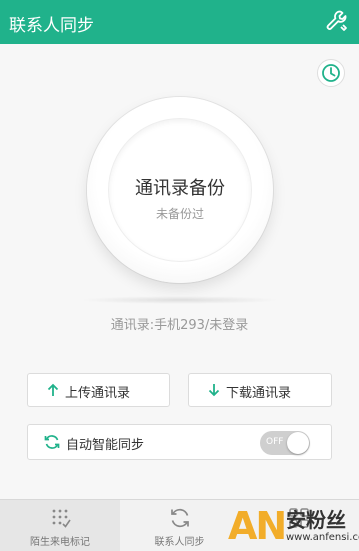 This screenshot has height=551, width=359. I want to click on clock-icon, so click(331, 73).